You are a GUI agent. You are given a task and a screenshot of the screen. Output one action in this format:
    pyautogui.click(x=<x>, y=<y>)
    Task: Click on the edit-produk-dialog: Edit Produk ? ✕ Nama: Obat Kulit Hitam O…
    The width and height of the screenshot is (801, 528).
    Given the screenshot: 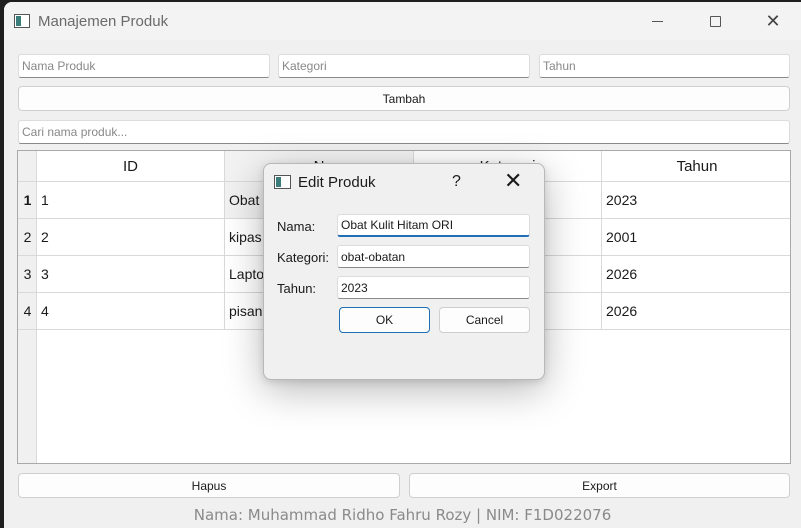 What is the action you would take?
    pyautogui.click(x=404, y=271)
    